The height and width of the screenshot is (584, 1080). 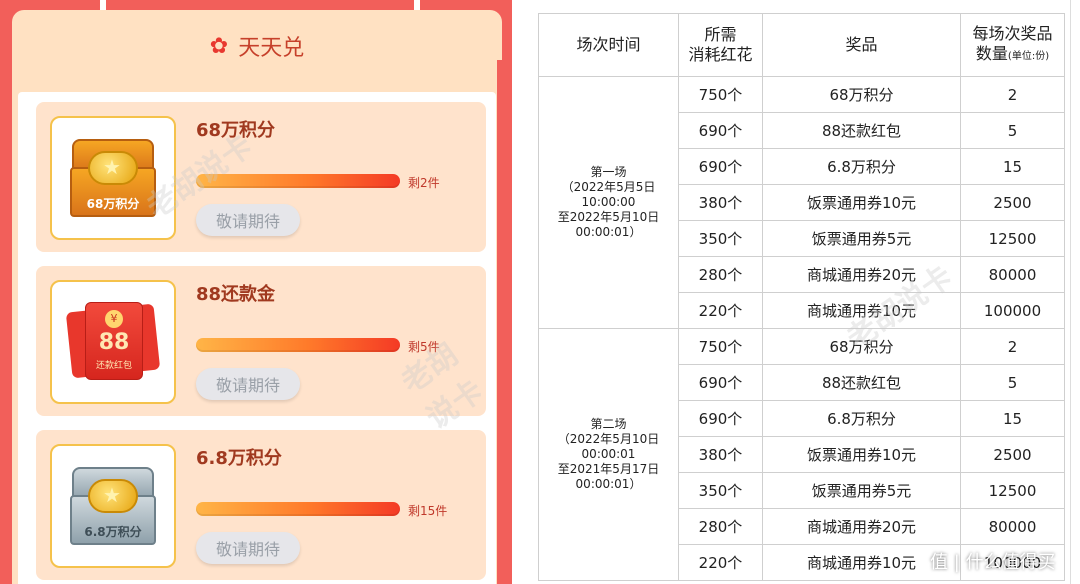 I want to click on item-name: 88还款金, so click(x=236, y=294).